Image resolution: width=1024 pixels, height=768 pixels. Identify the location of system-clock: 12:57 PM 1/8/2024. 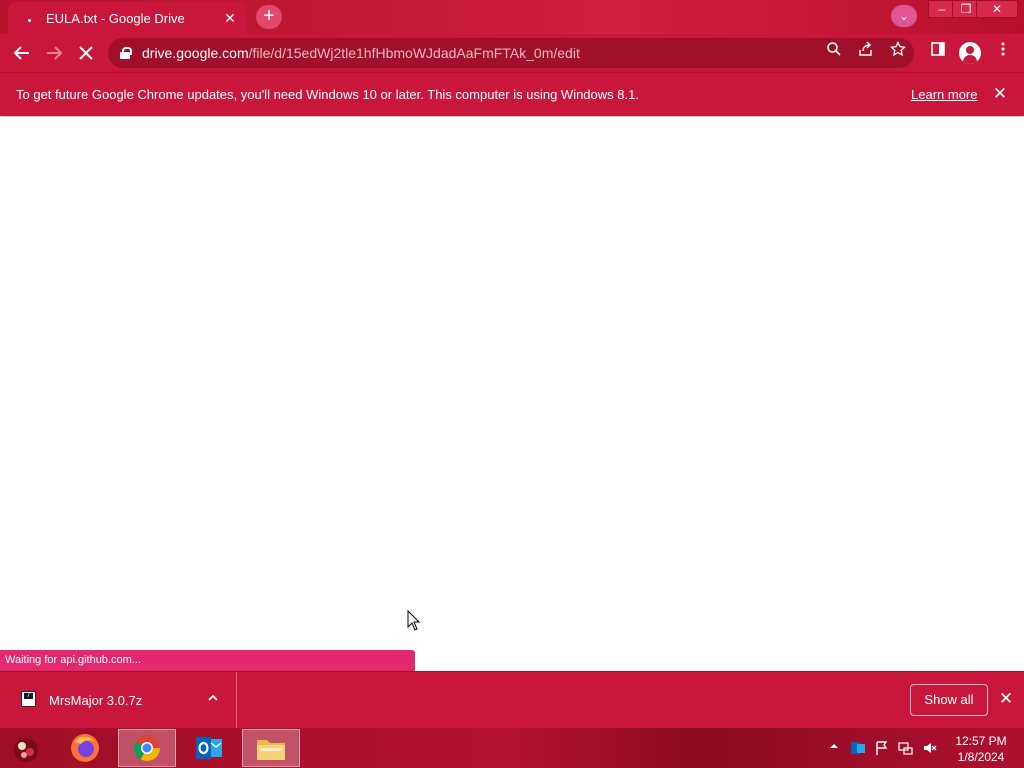
(981, 749).